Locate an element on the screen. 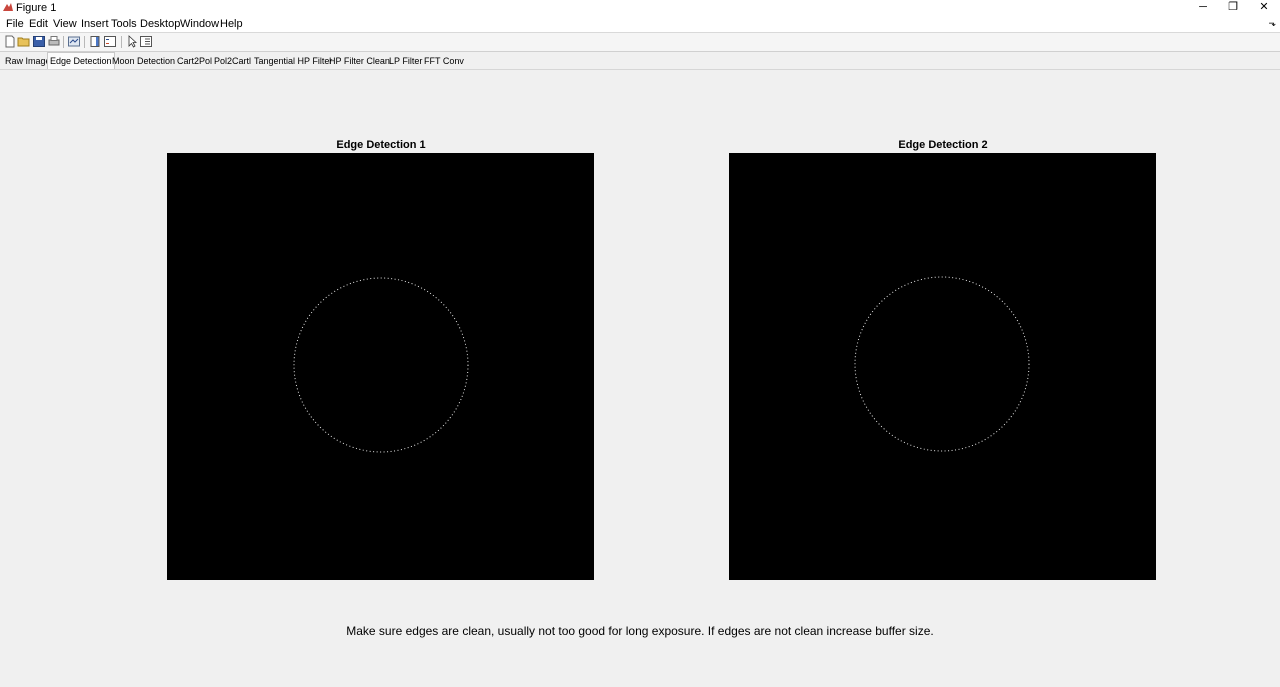  tab-panel-border is located at coordinates (640, 69).